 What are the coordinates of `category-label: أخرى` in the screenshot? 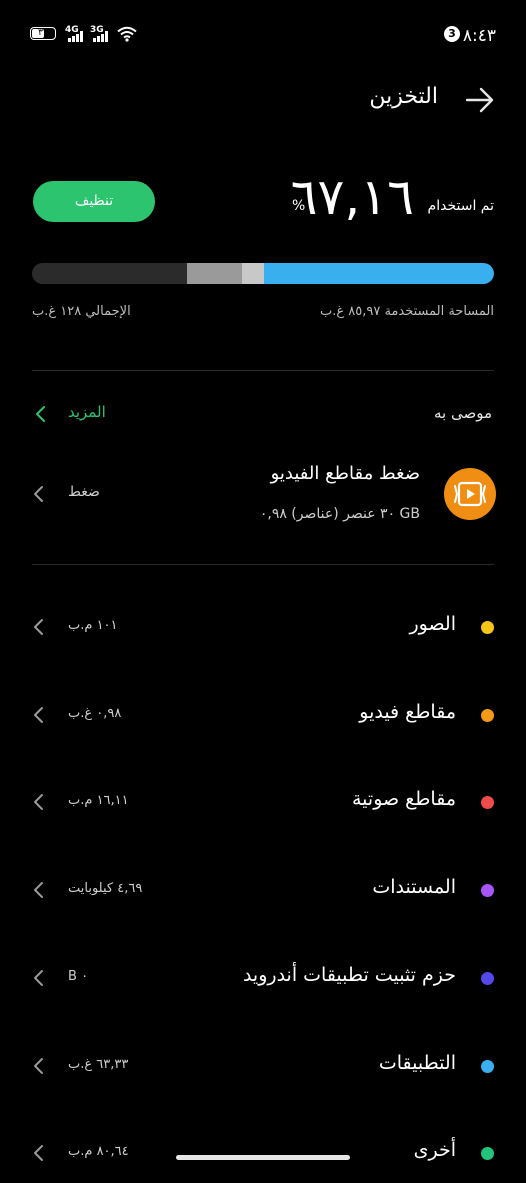 It's located at (434, 1150).